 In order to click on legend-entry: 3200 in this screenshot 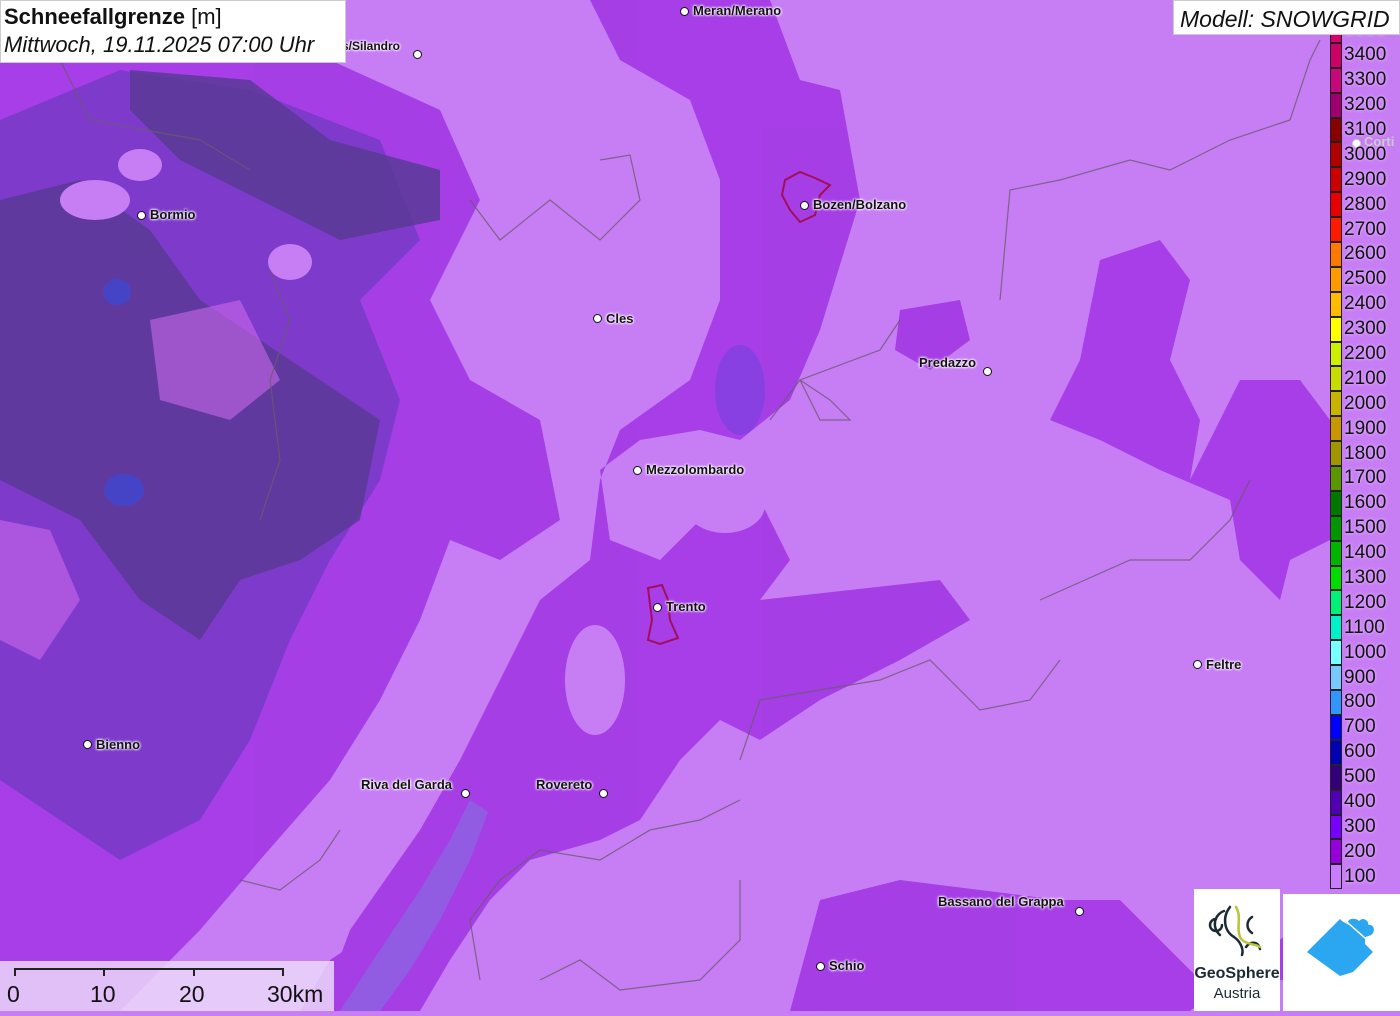, I will do `click(1365, 105)`.